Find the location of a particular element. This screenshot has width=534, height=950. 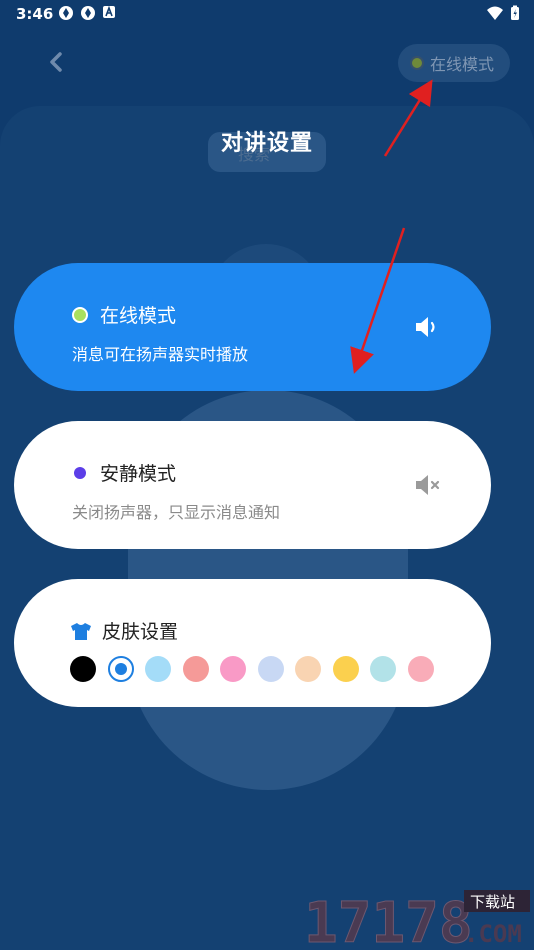

skin-swatch-row is located at coordinates (252, 669).